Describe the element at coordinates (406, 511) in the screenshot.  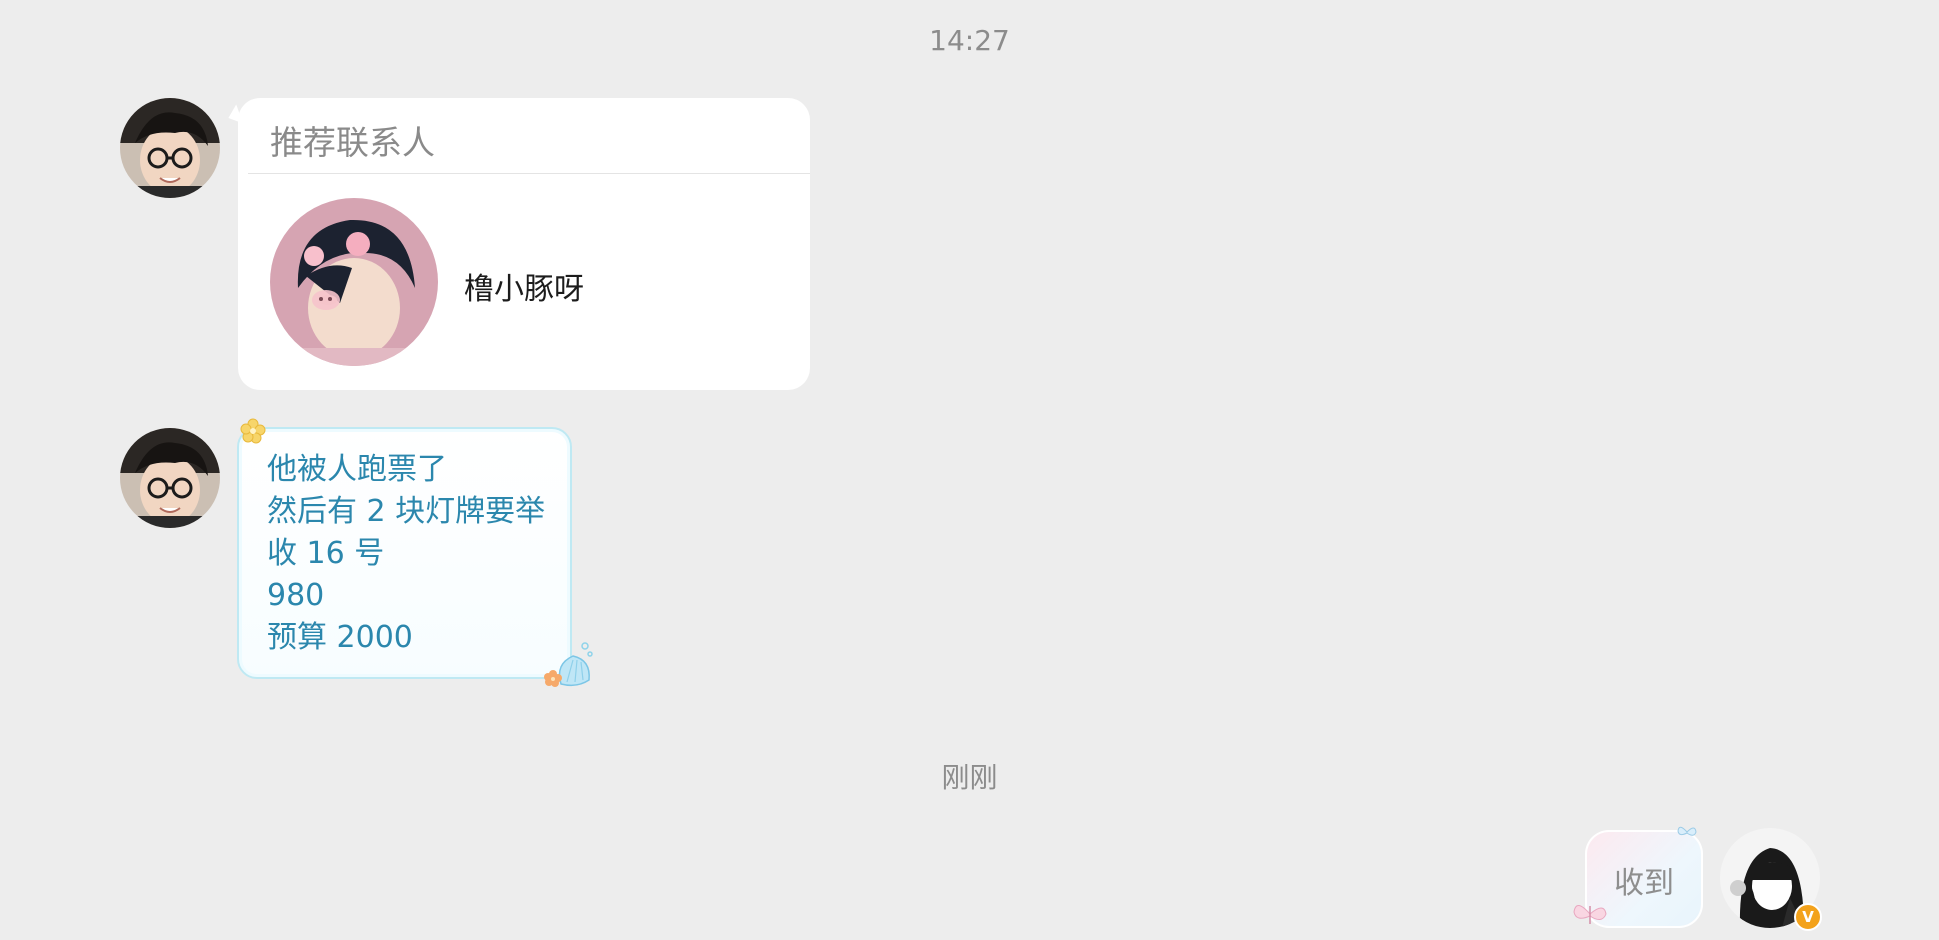
I see `message-line: 然后有 2 块灯牌要举` at that location.